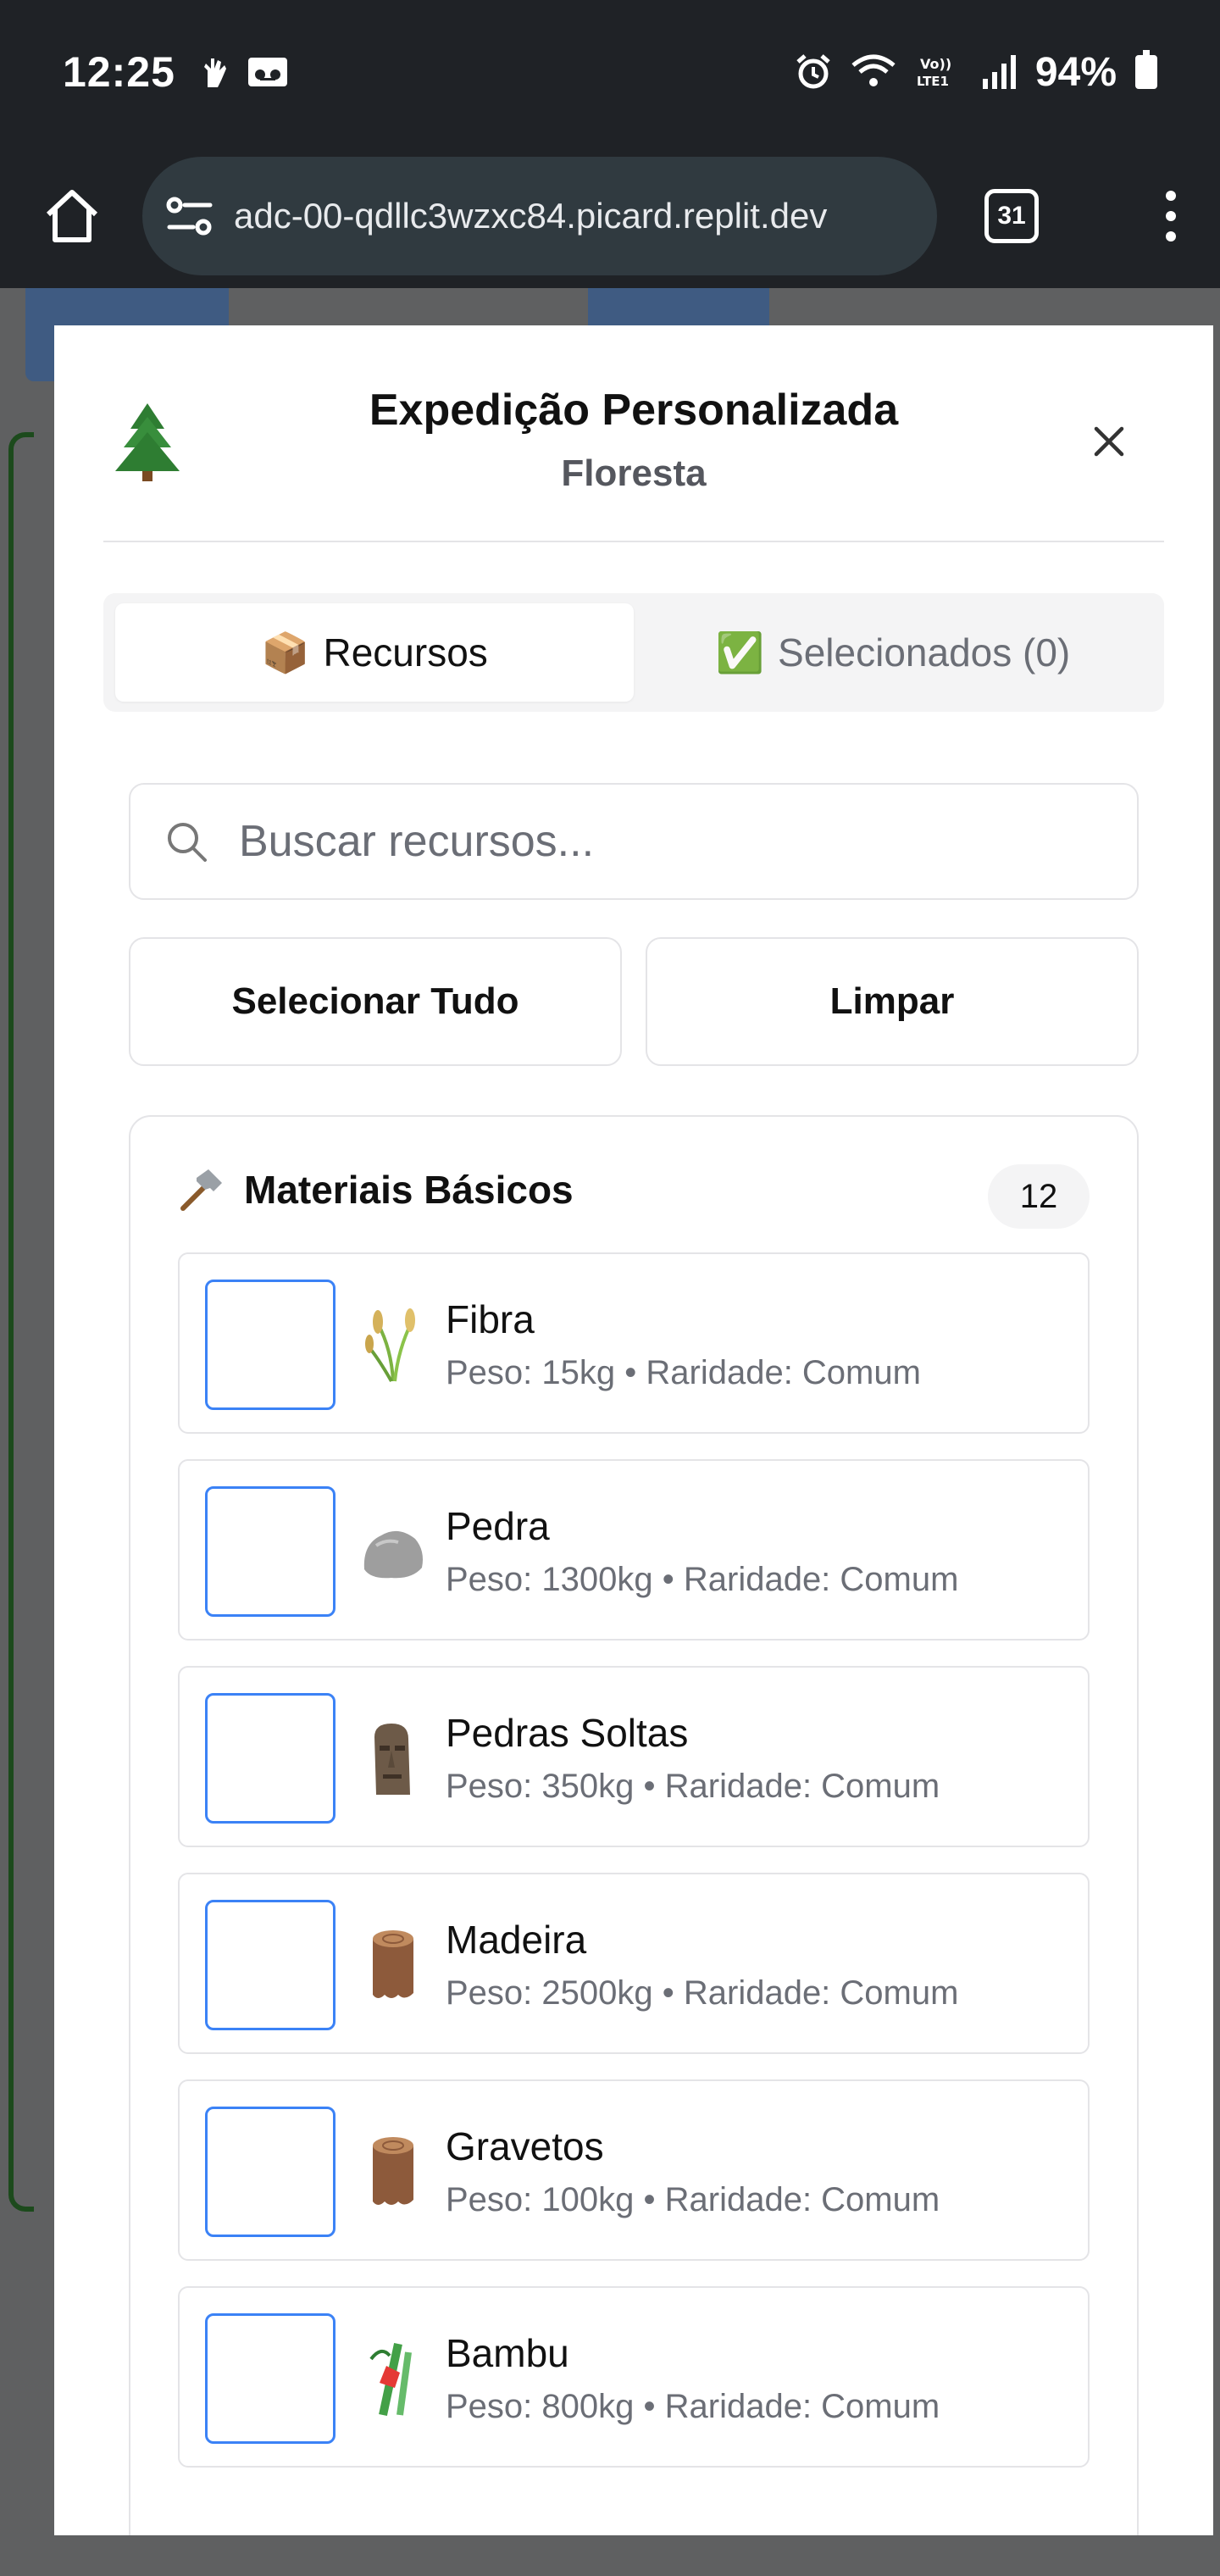 This screenshot has height=2576, width=1220. I want to click on resource-item: Gravetos Peso: 100kg • Raridade: Comum, so click(634, 2170).